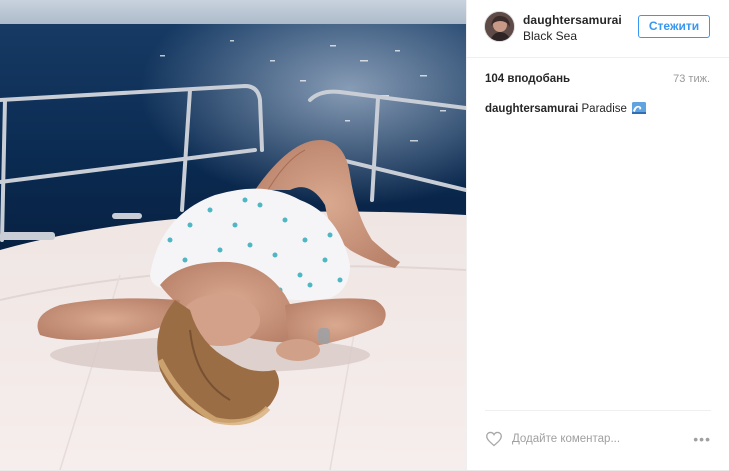 This screenshot has width=729, height=471. What do you see at coordinates (639, 108) in the screenshot?
I see `wave-emoji-icon` at bounding box center [639, 108].